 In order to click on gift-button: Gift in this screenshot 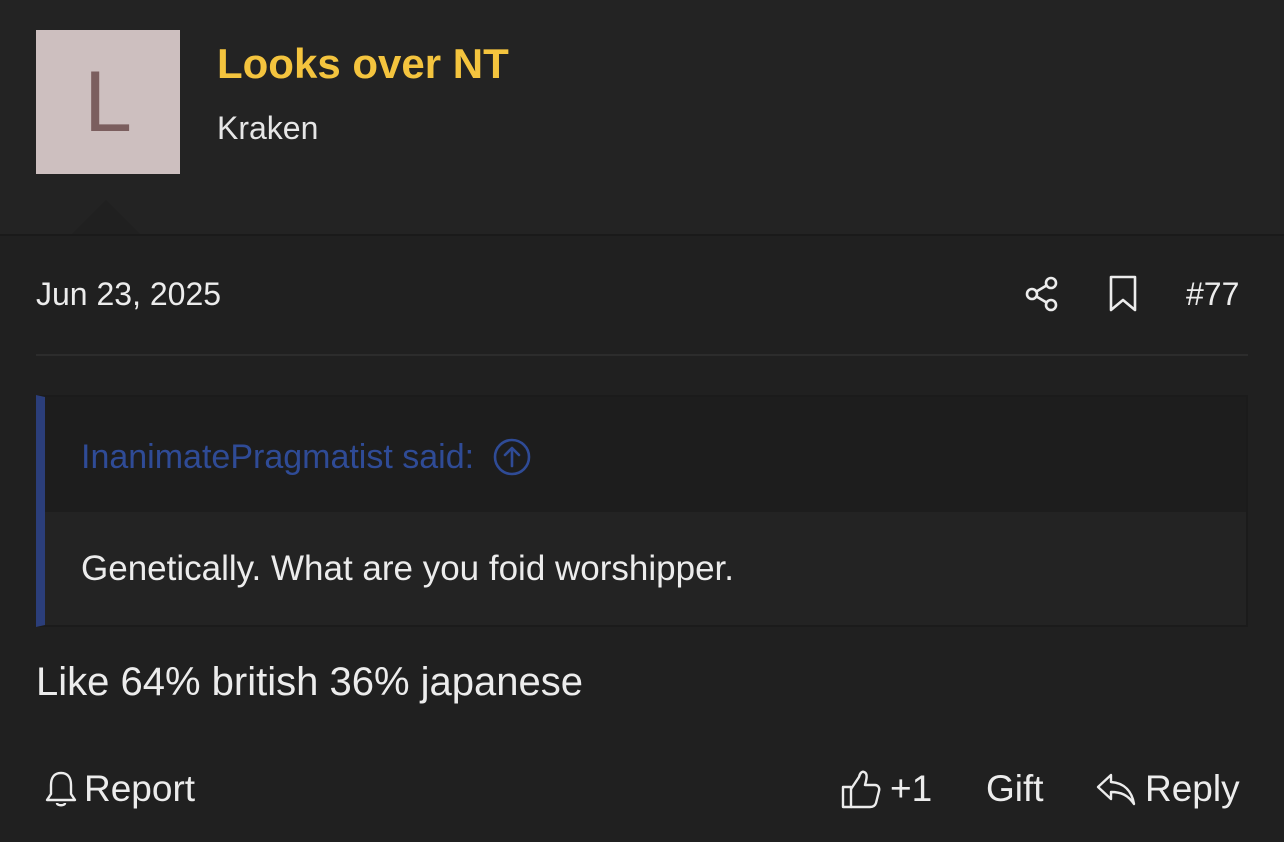, I will do `click(1015, 789)`.